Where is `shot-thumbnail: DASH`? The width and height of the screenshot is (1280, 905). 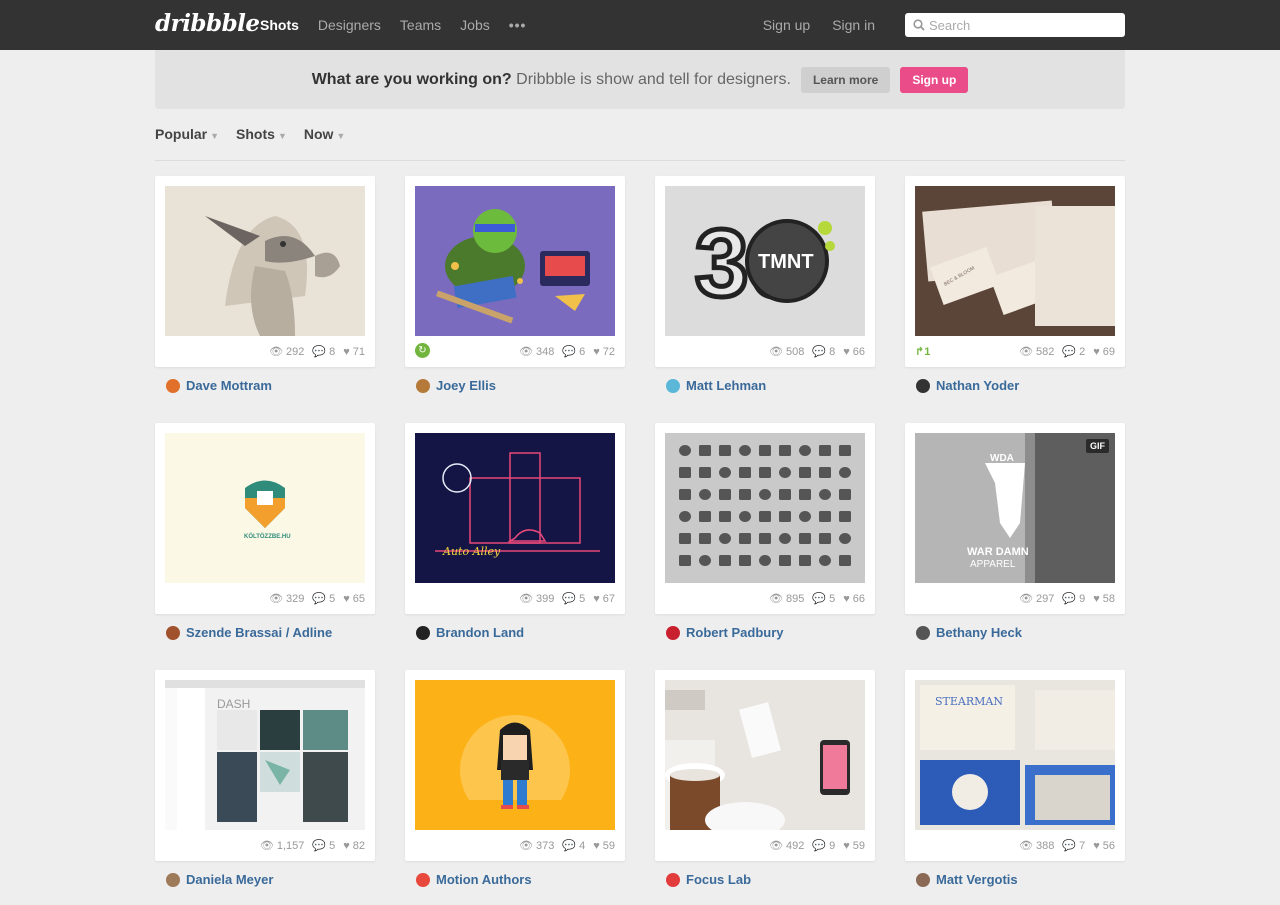
shot-thumbnail: DASH is located at coordinates (265, 755).